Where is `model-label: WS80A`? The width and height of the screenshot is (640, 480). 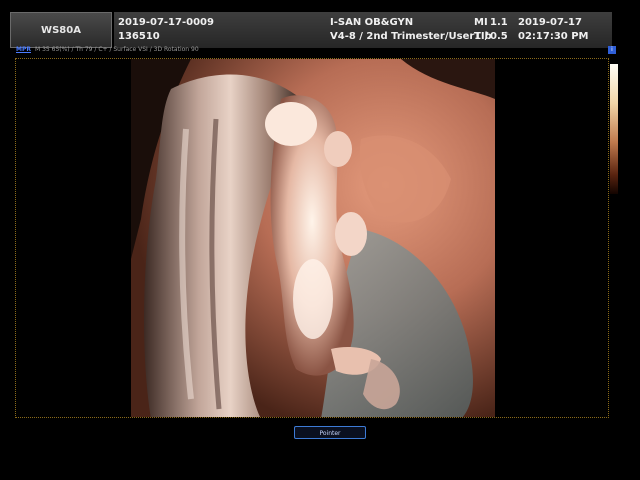
model-label: WS80A is located at coordinates (61, 30).